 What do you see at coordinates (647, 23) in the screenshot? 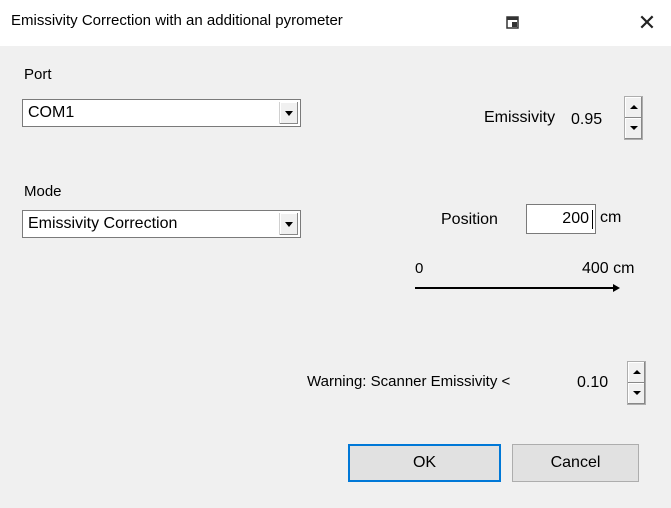
I see `close-button: ✕` at bounding box center [647, 23].